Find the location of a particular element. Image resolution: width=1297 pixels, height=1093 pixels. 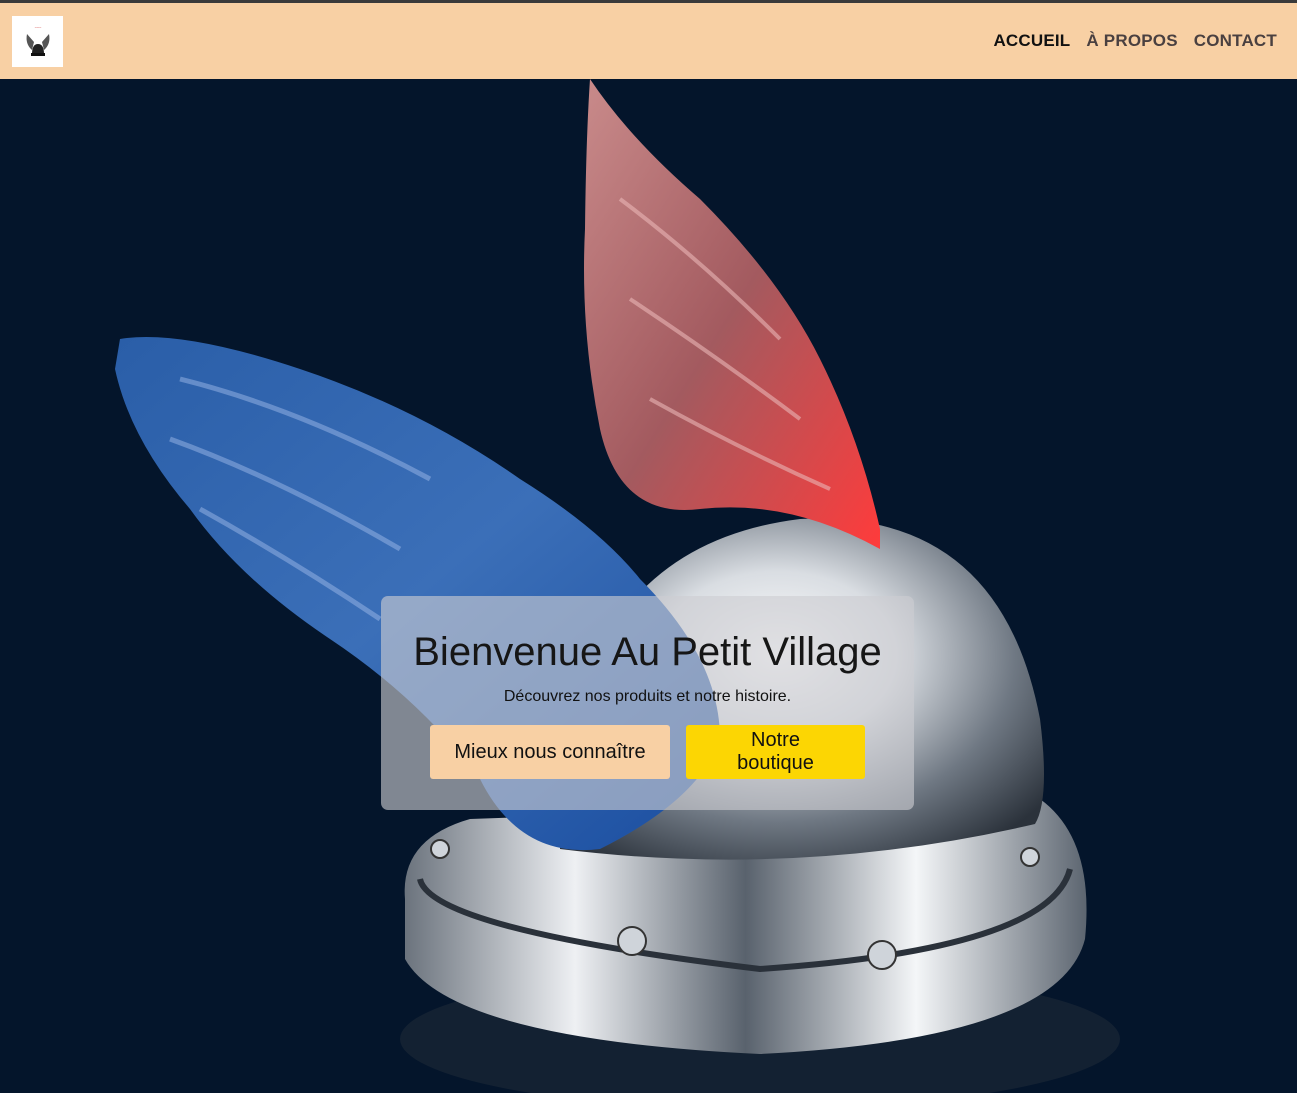

nav-item-accueil: ACCUEIL is located at coordinates (1031, 41).